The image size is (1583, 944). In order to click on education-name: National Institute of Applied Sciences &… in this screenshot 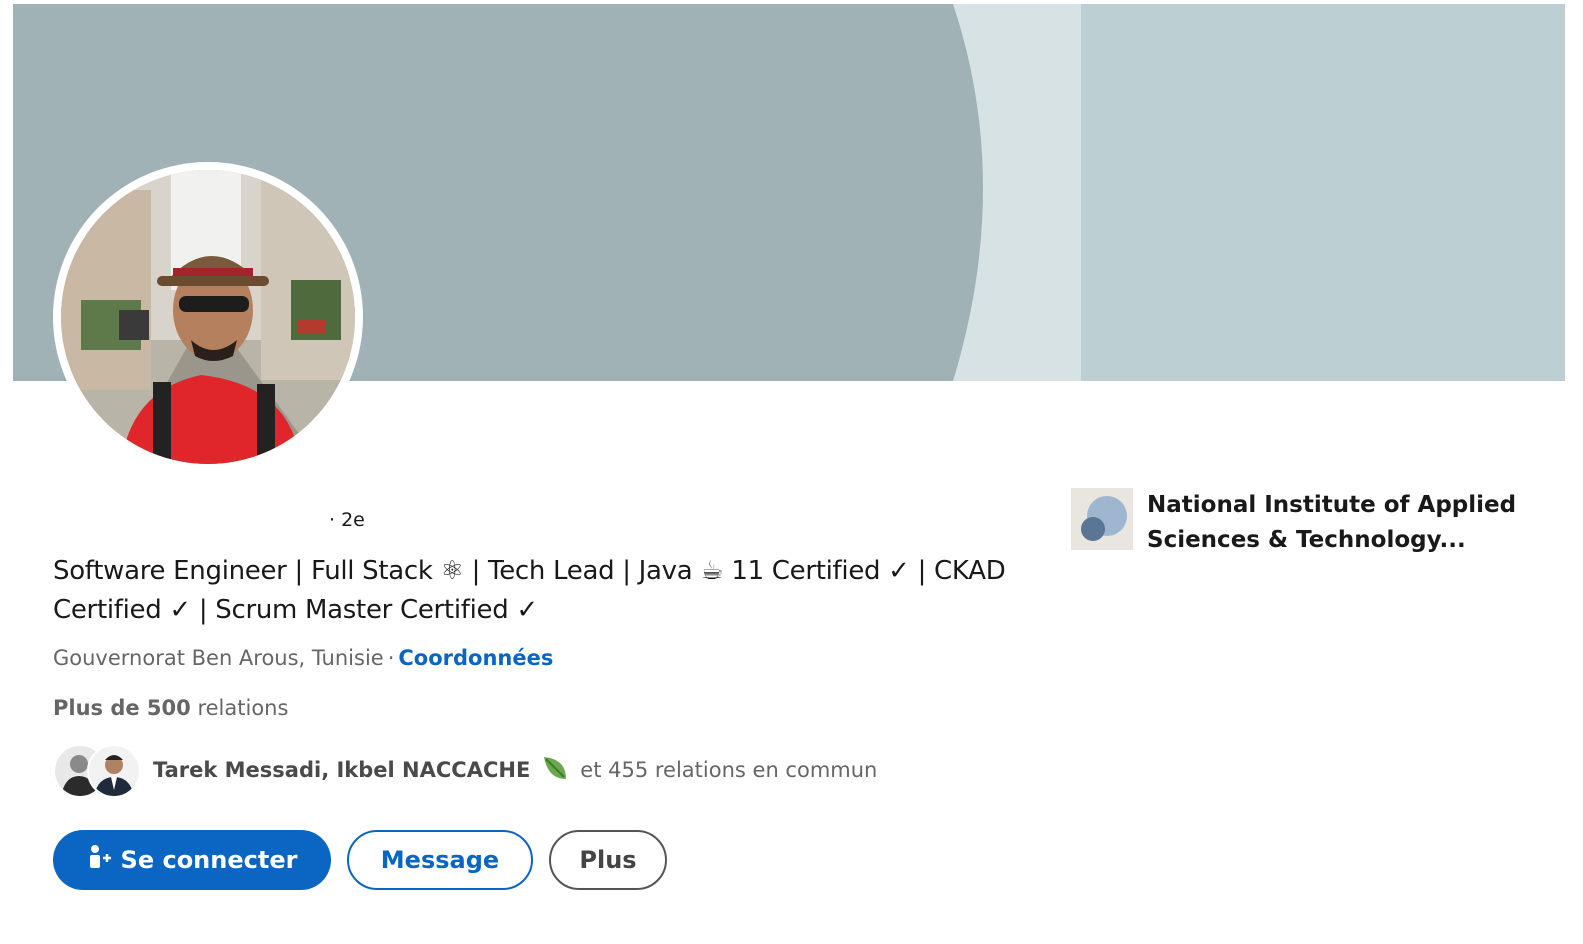, I will do `click(1332, 522)`.